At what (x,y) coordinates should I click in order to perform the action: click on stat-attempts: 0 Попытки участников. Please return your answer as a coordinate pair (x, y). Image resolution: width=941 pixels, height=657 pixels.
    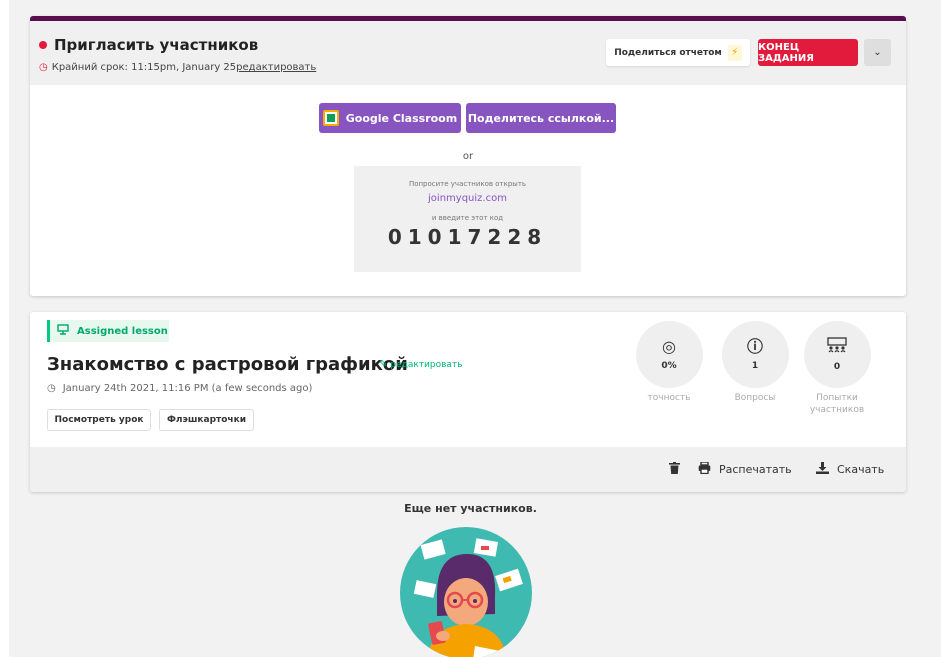
    Looking at the image, I should click on (837, 368).